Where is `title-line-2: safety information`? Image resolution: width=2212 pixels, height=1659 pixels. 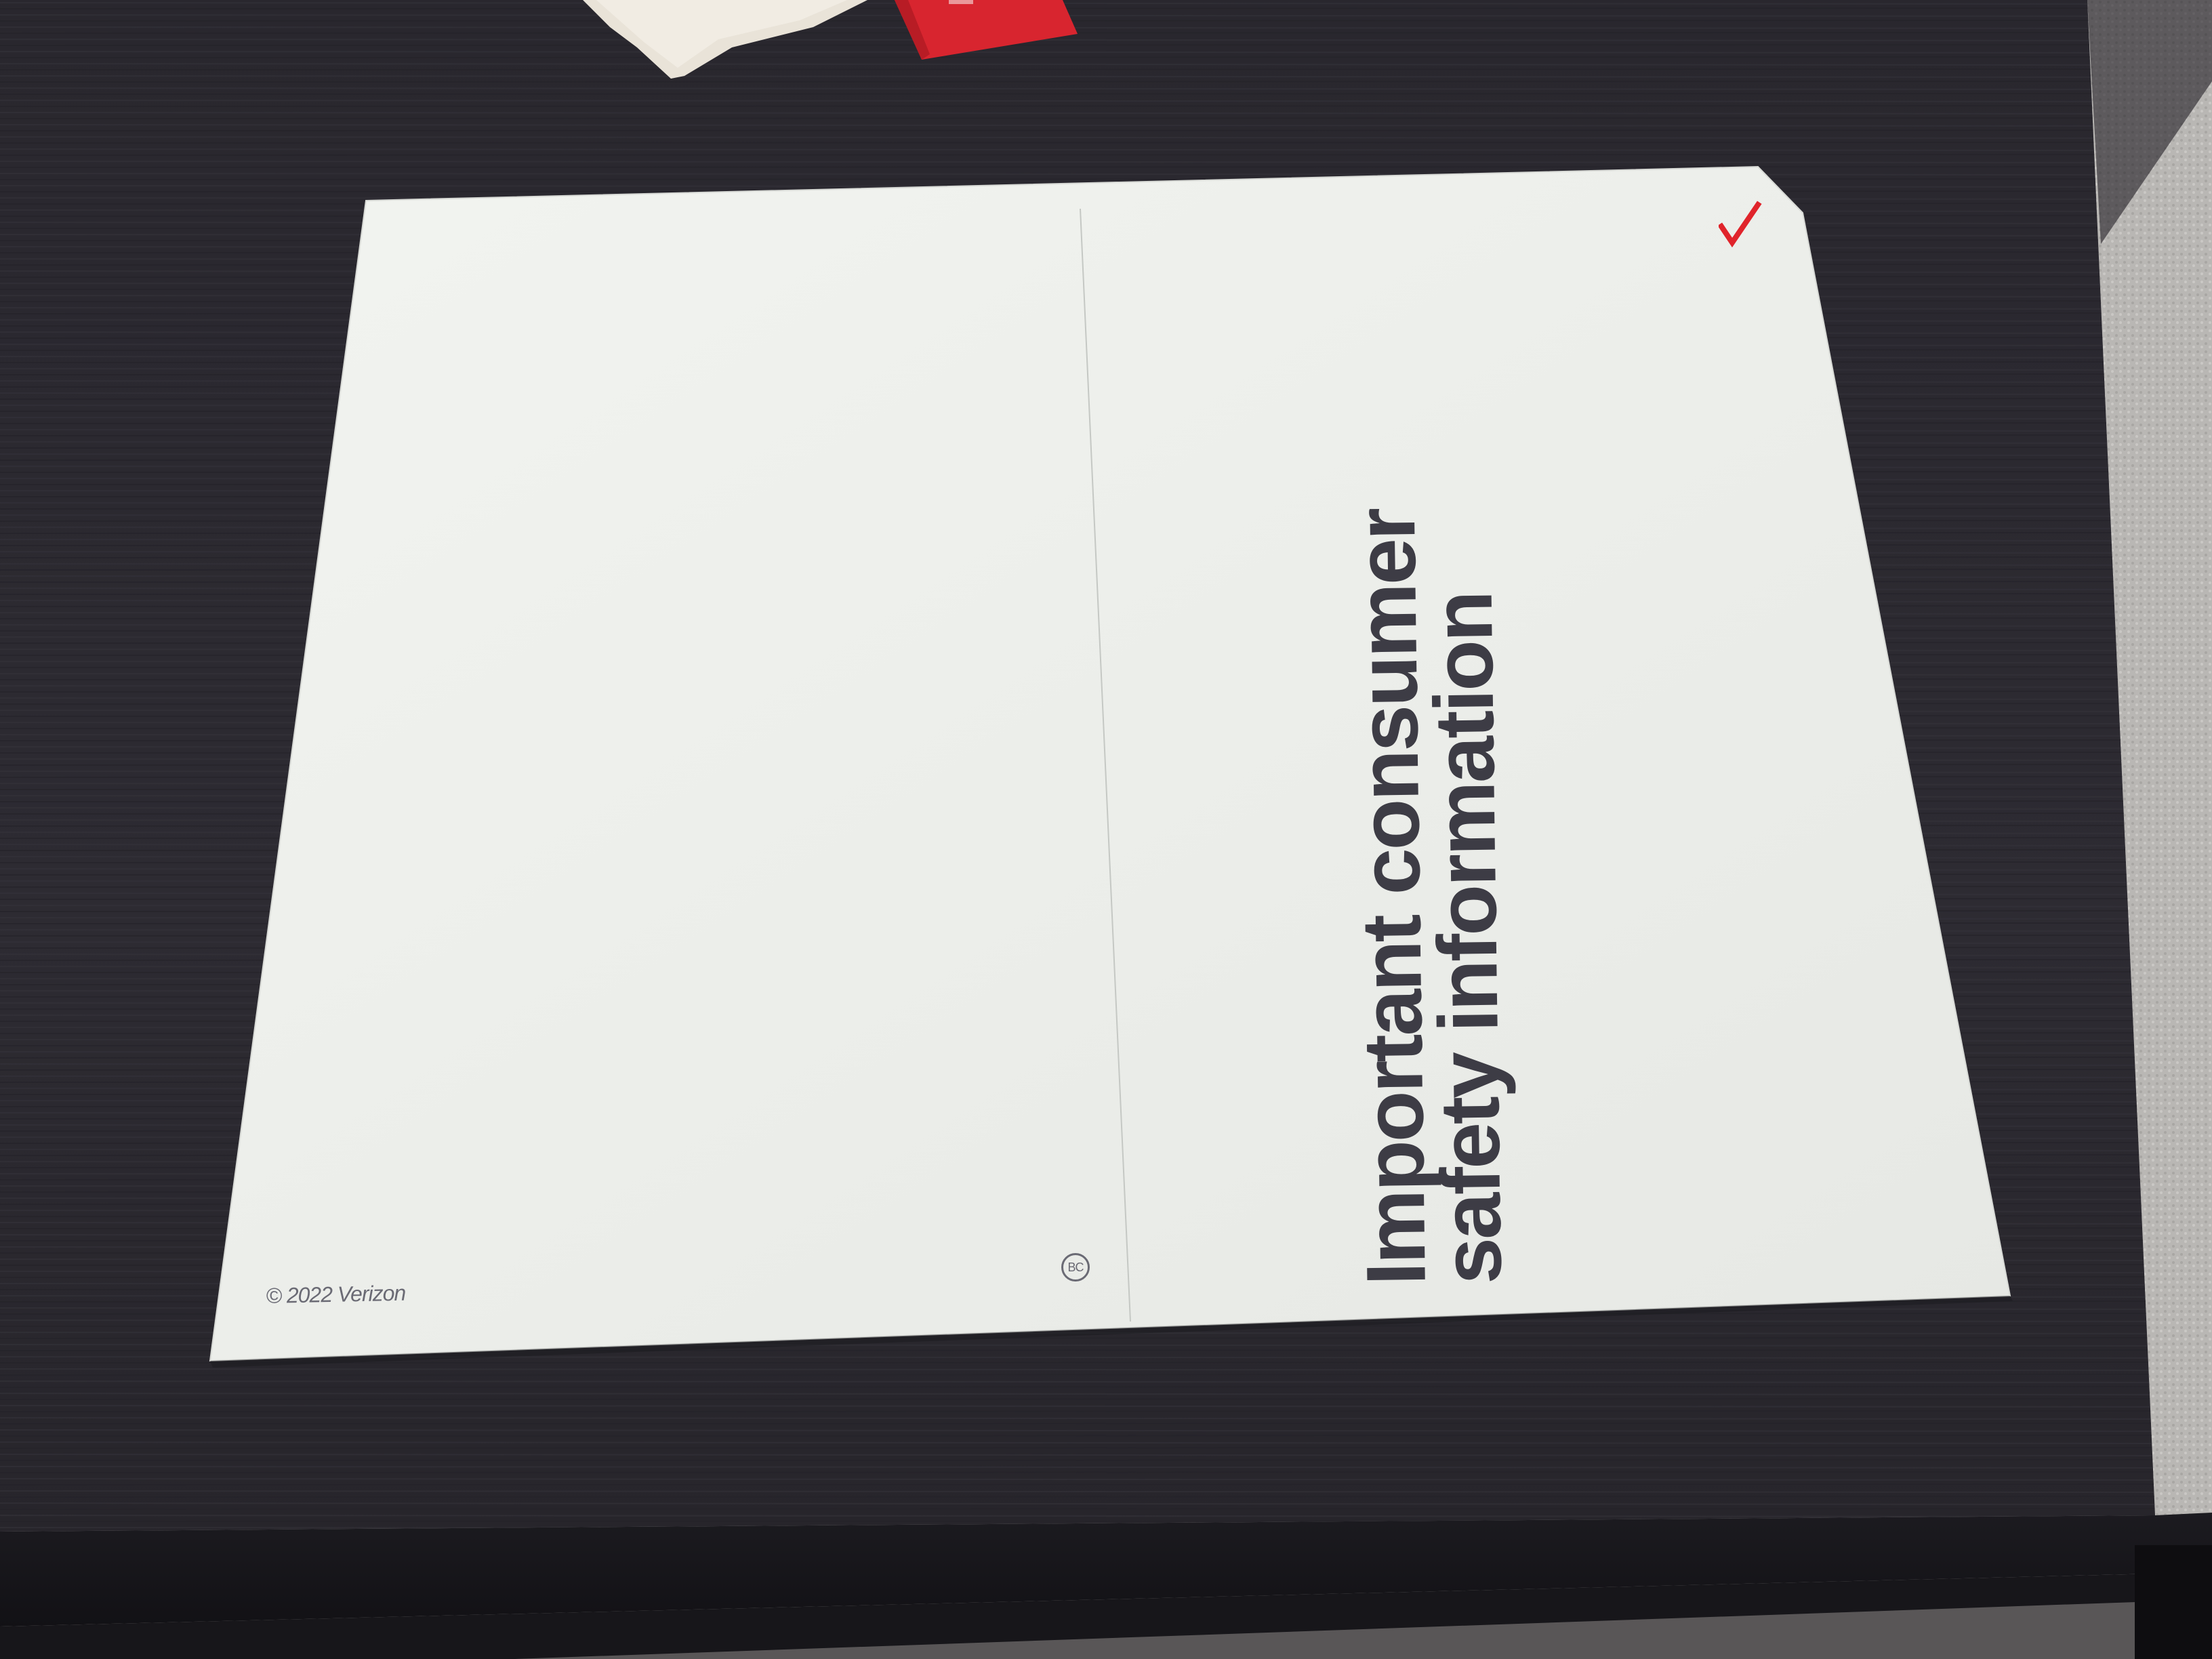
title-line-2: safety information is located at coordinates (1468, 939).